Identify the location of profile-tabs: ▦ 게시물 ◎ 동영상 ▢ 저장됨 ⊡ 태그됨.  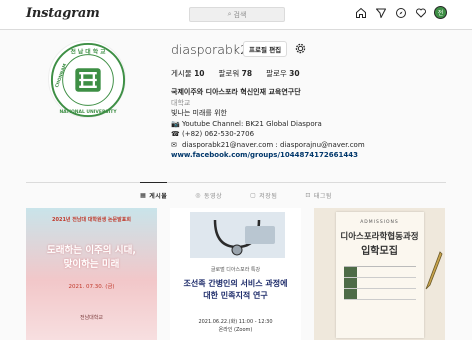
(236, 191).